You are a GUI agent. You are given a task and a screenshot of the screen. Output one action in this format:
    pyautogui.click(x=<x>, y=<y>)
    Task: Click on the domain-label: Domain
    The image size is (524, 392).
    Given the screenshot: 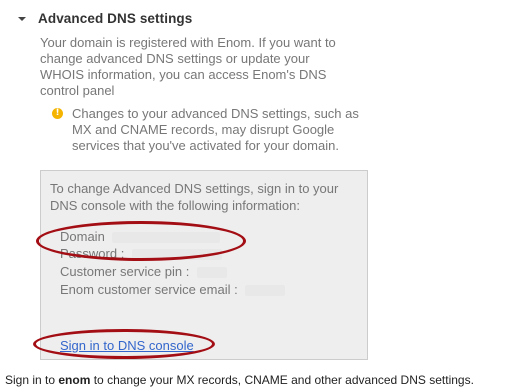 What is the action you would take?
    pyautogui.click(x=82, y=236)
    